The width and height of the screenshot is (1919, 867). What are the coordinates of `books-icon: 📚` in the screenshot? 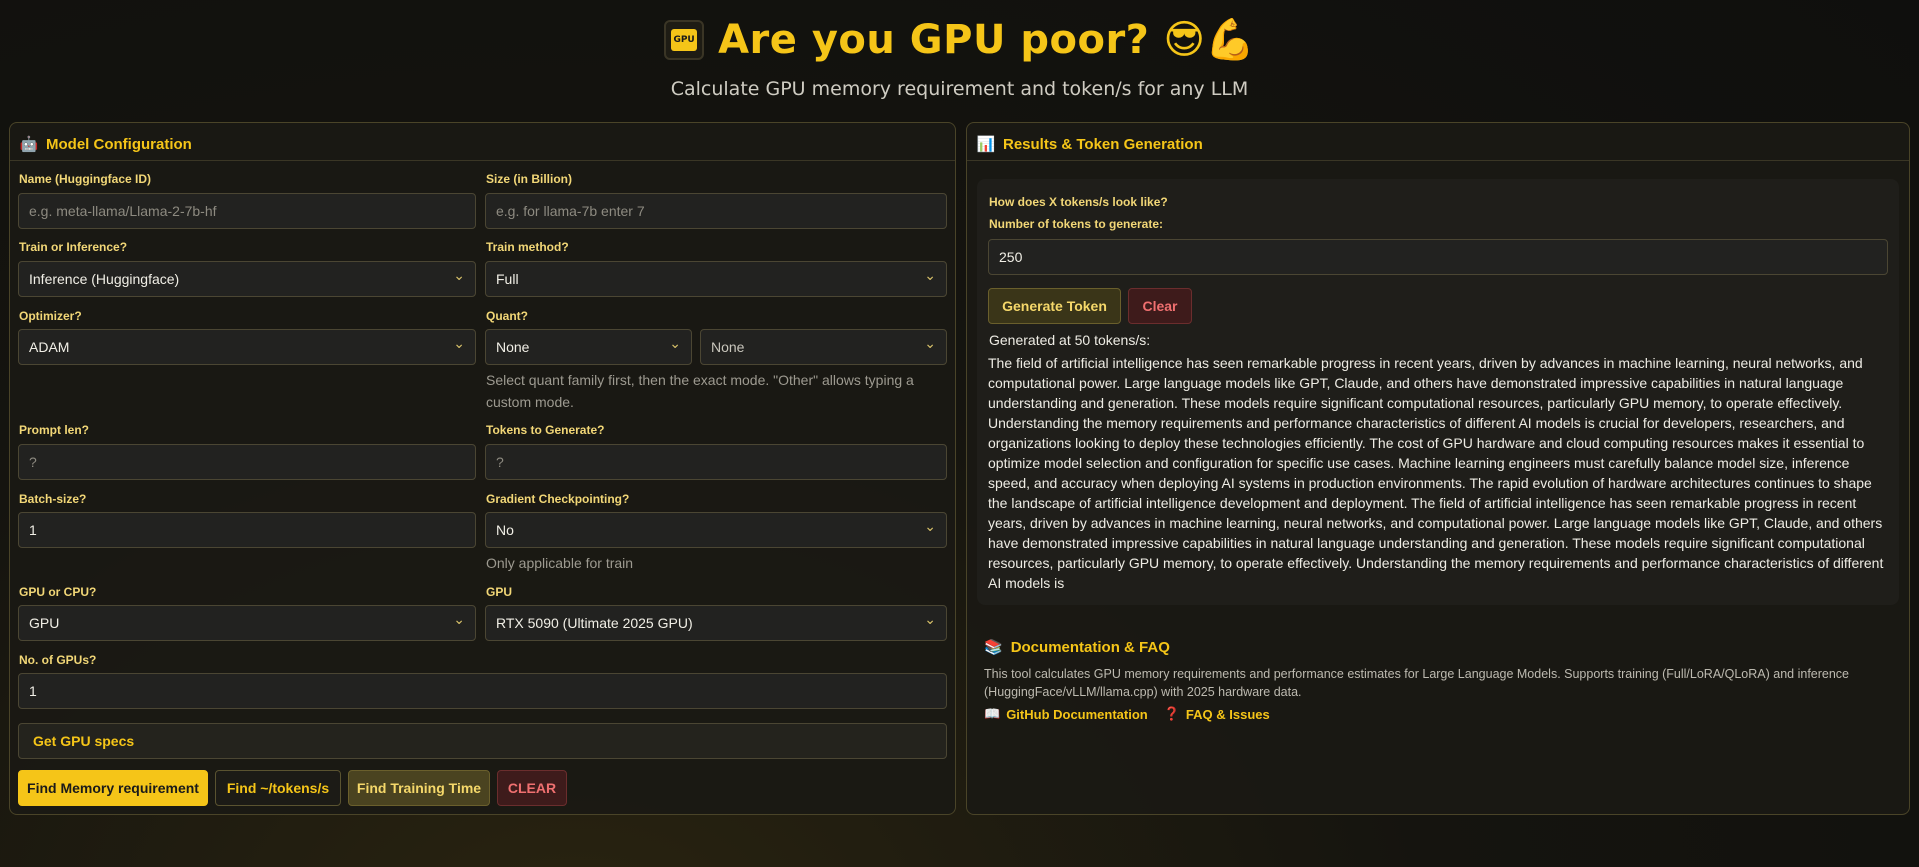 It's located at (993, 647).